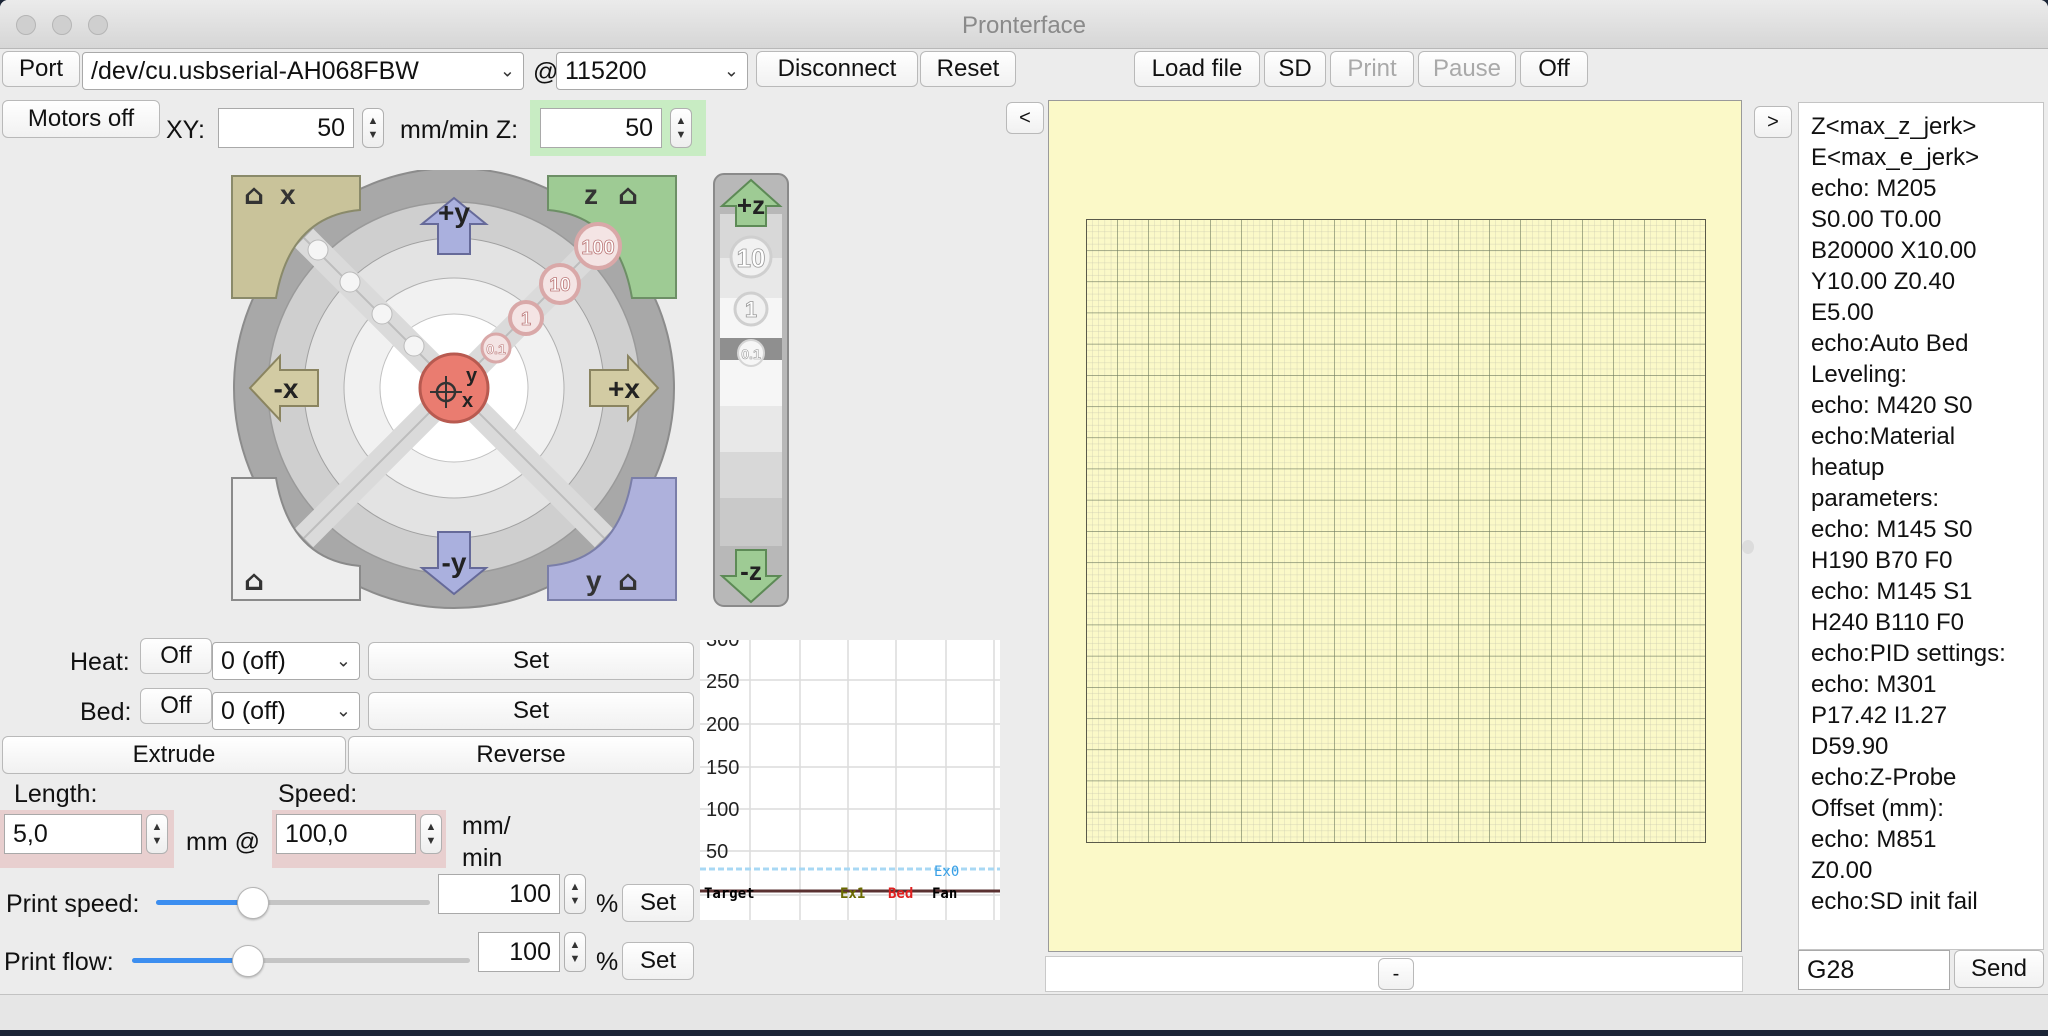 Image resolution: width=2048 pixels, height=1036 pixels. Describe the element at coordinates (1024, 25) in the screenshot. I see `window-title: Pronterface` at that location.